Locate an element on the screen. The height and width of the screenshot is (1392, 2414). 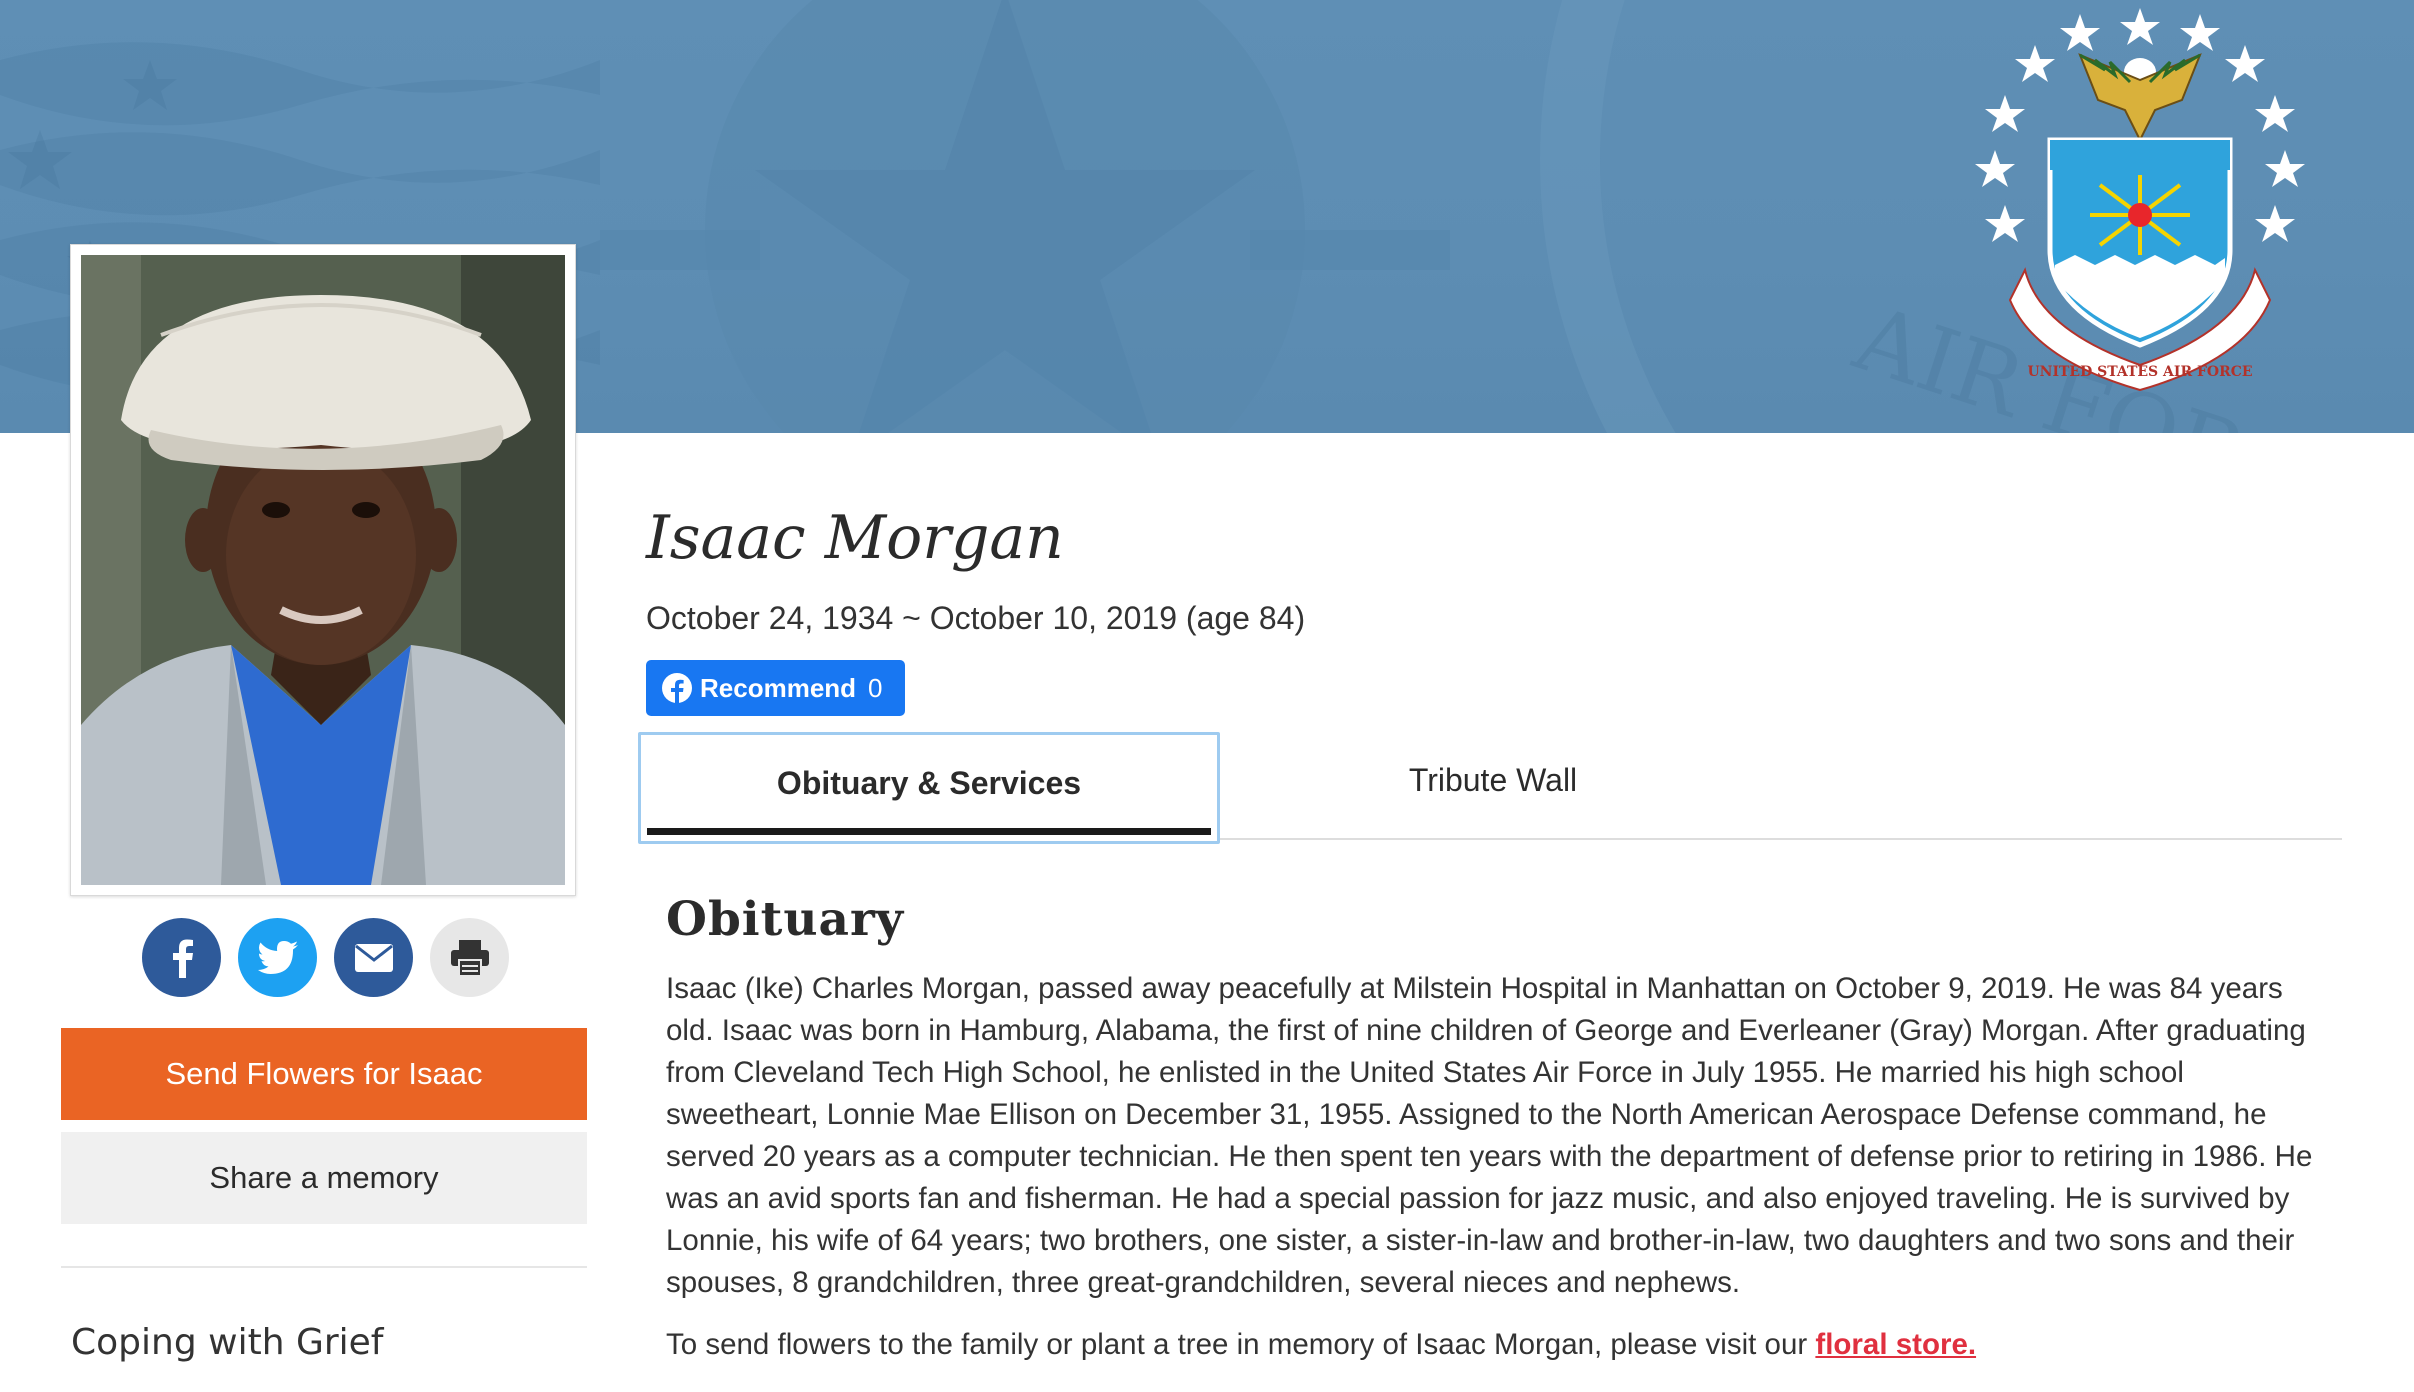
email-icon is located at coordinates (373, 957).